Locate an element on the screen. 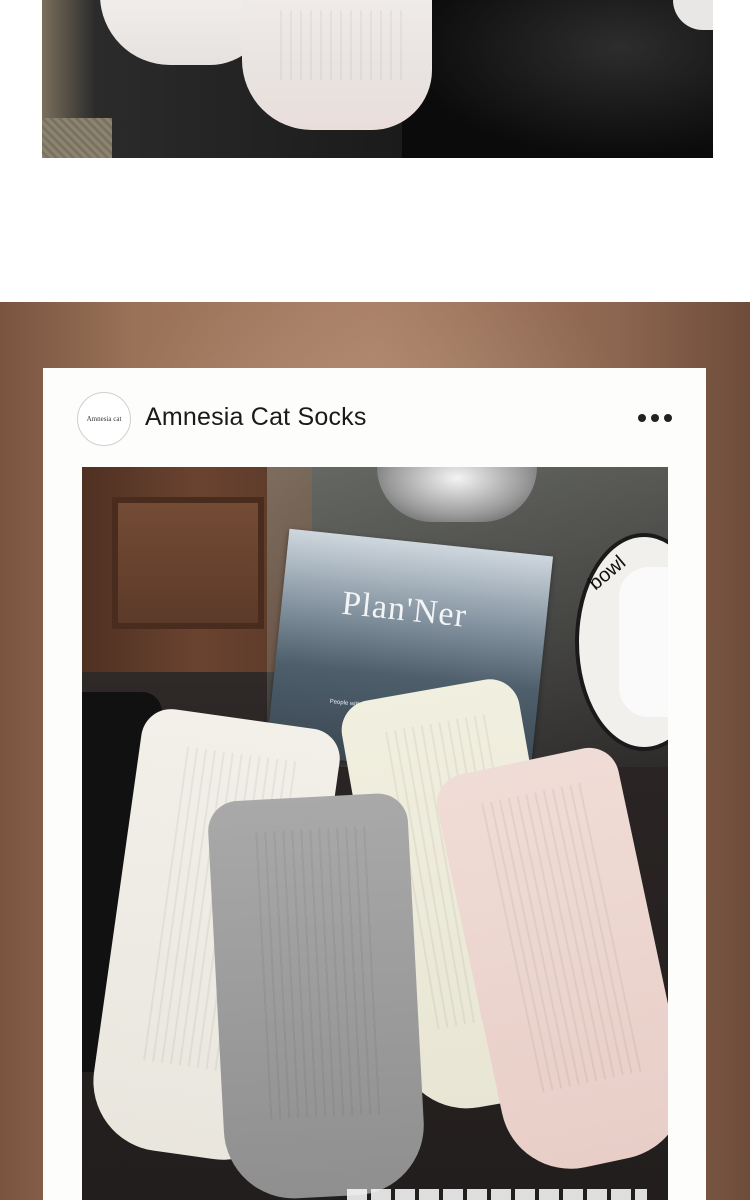 This screenshot has width=750, height=1200. photo-caption-strip is located at coordinates (507, 1194).